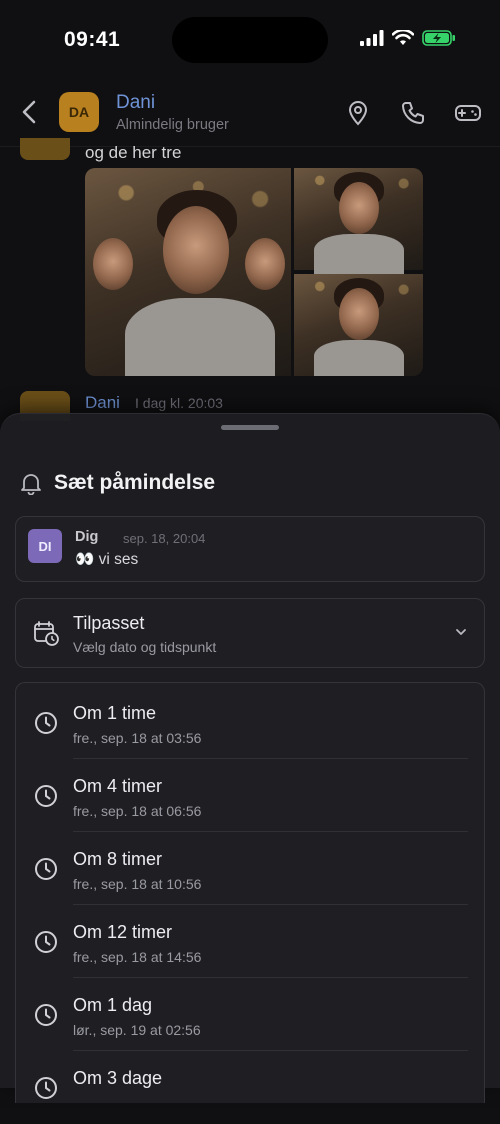  I want to click on contact-status: Almindelig bruger, so click(172, 125).